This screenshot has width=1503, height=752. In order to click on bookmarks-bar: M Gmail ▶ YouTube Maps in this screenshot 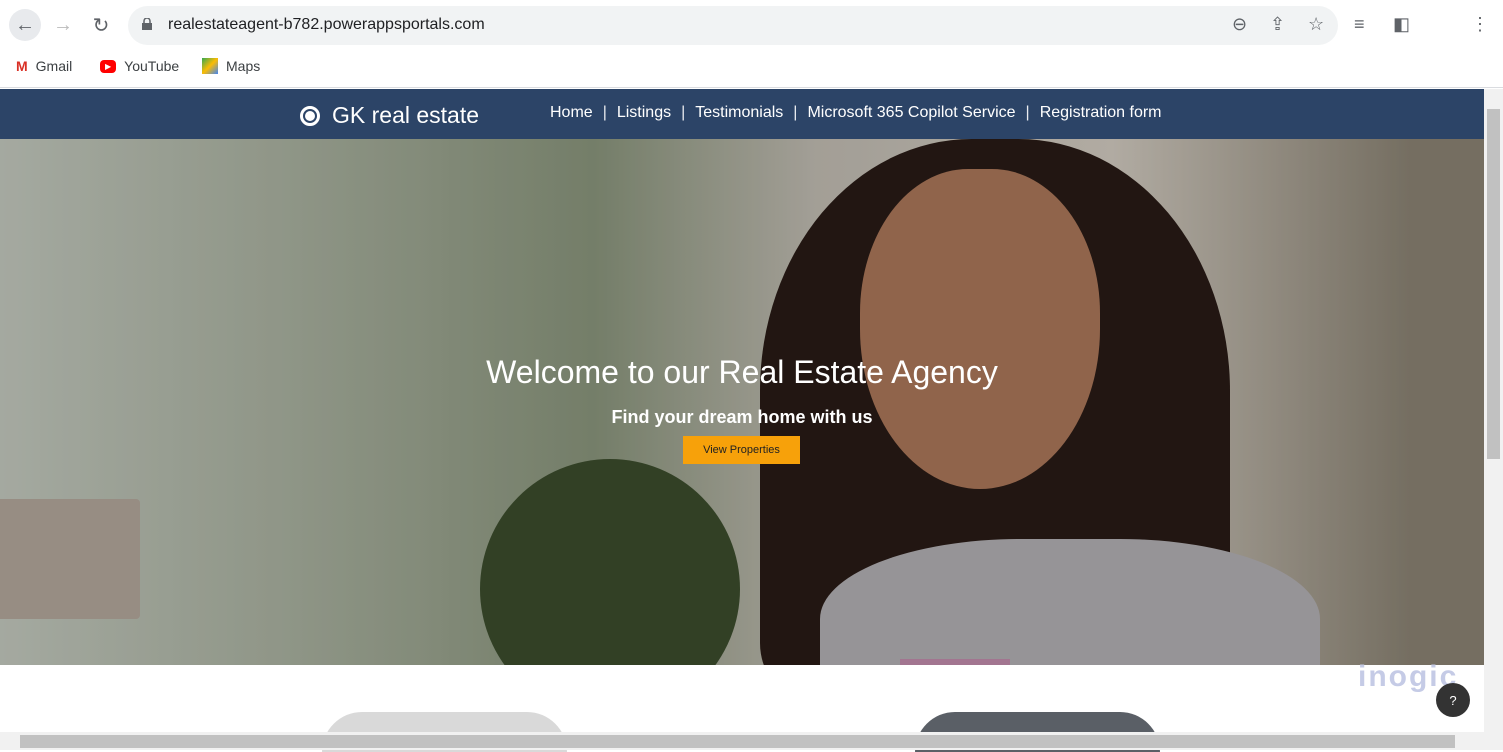, I will do `click(751, 69)`.